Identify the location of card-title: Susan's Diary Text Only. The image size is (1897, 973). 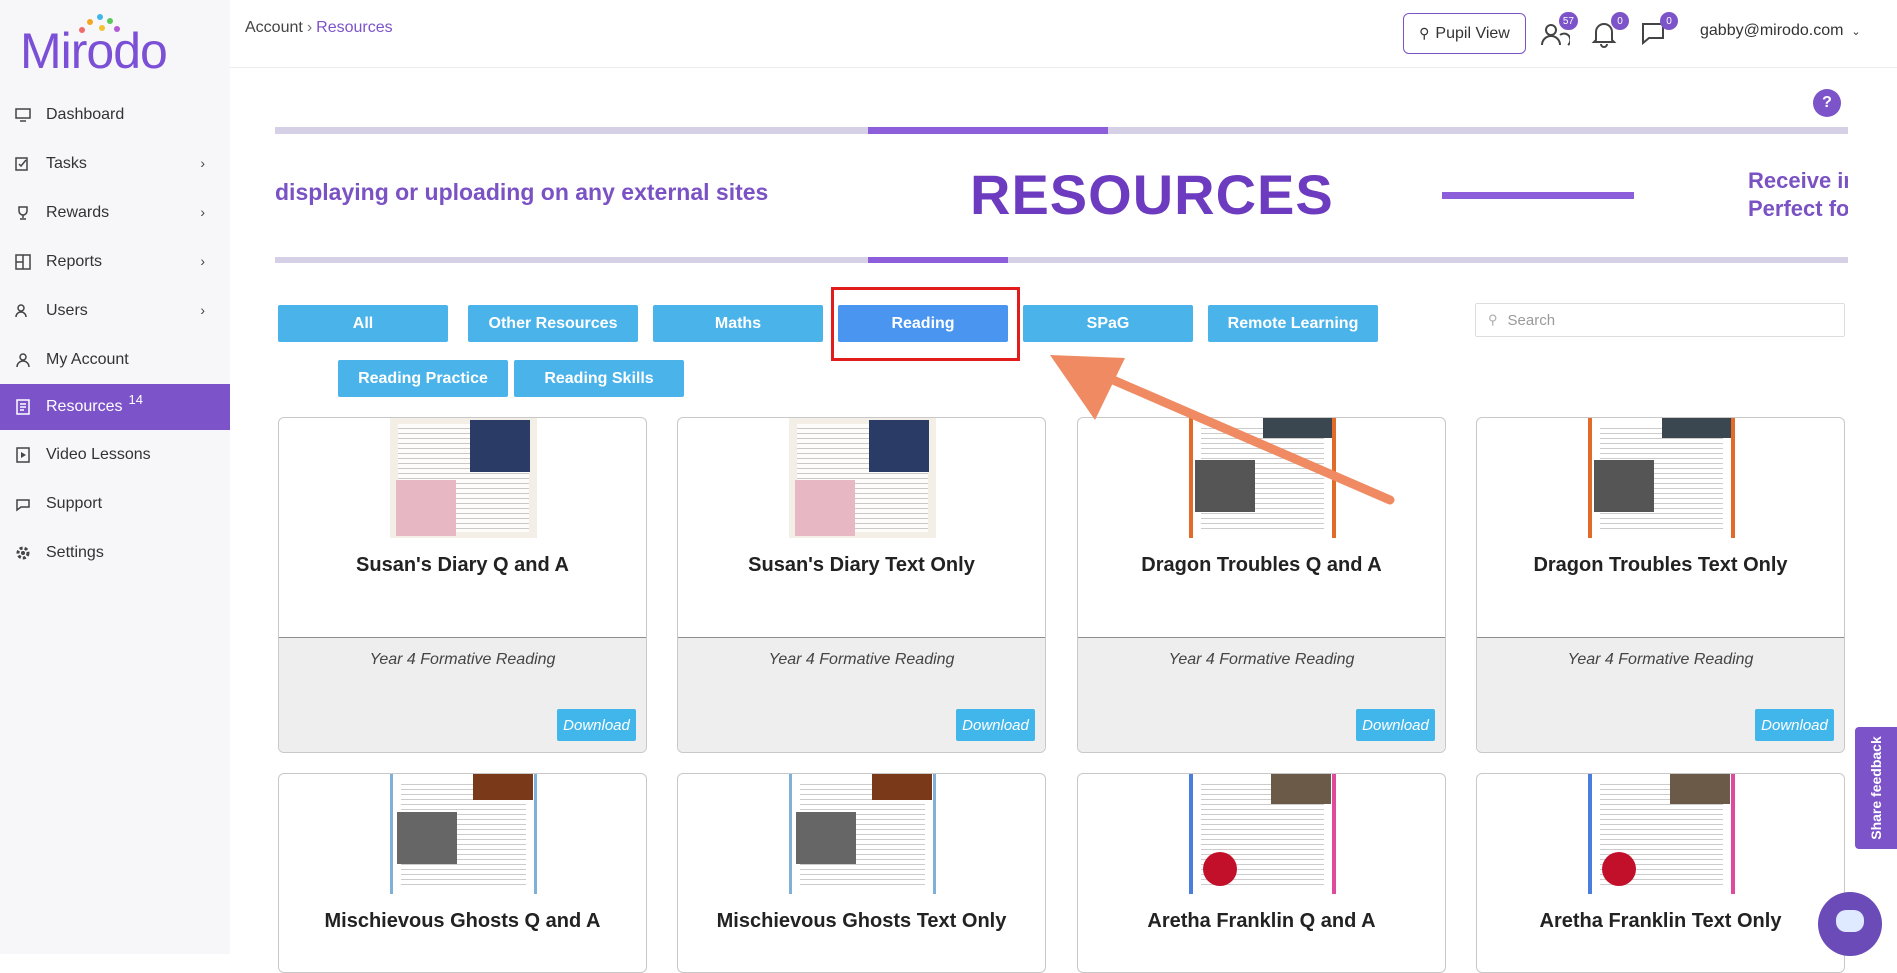
(861, 565).